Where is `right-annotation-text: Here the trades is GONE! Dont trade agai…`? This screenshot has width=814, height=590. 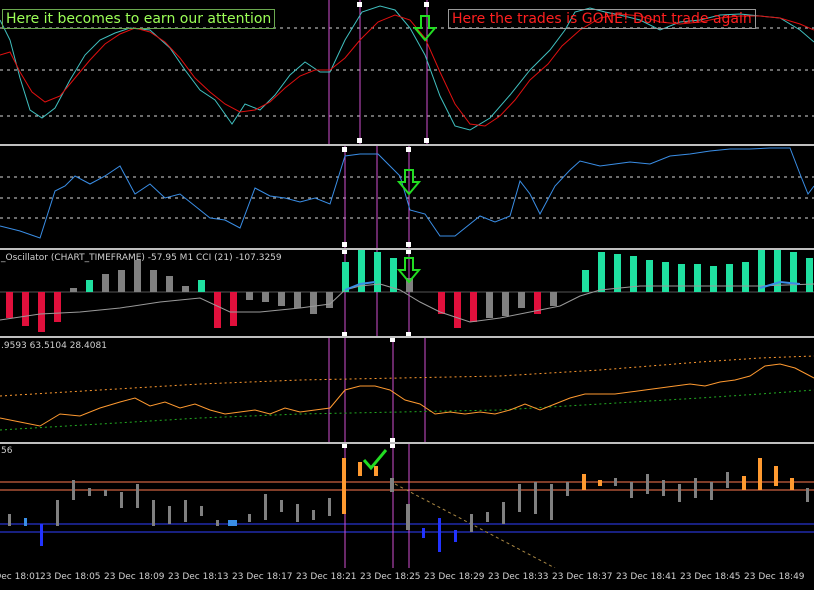 right-annotation-text: Here the trades is GONE! Dont trade agai… is located at coordinates (602, 19).